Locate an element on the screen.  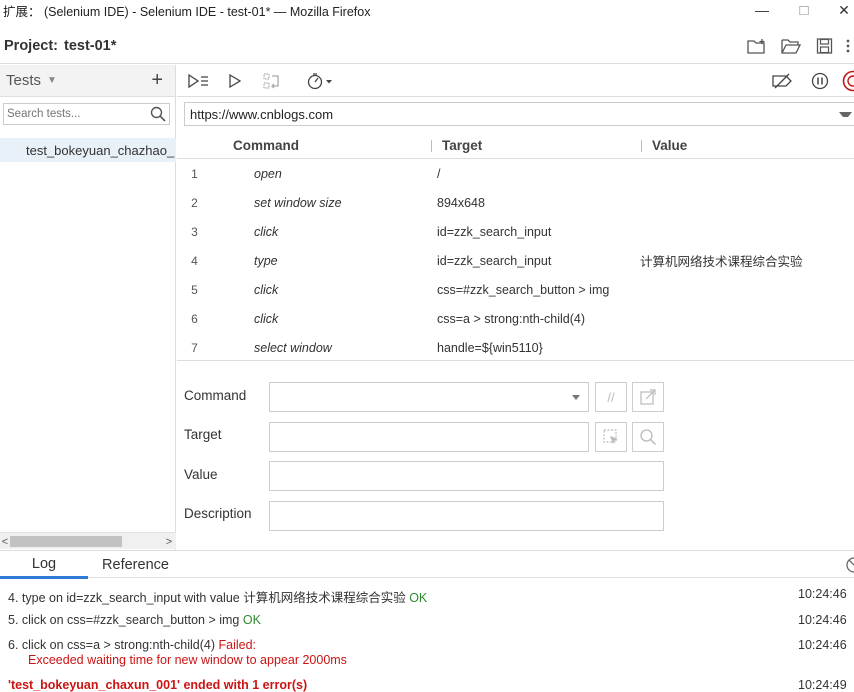
row-number: 2 is located at coordinates (194, 202).